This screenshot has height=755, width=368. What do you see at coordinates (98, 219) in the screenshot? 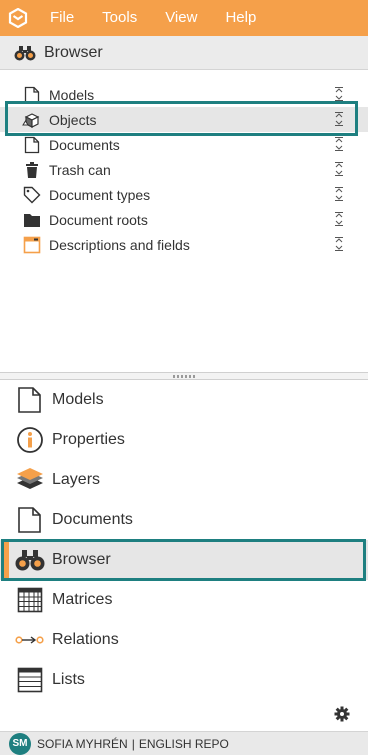
I see `tree-item-label: Document roots` at bounding box center [98, 219].